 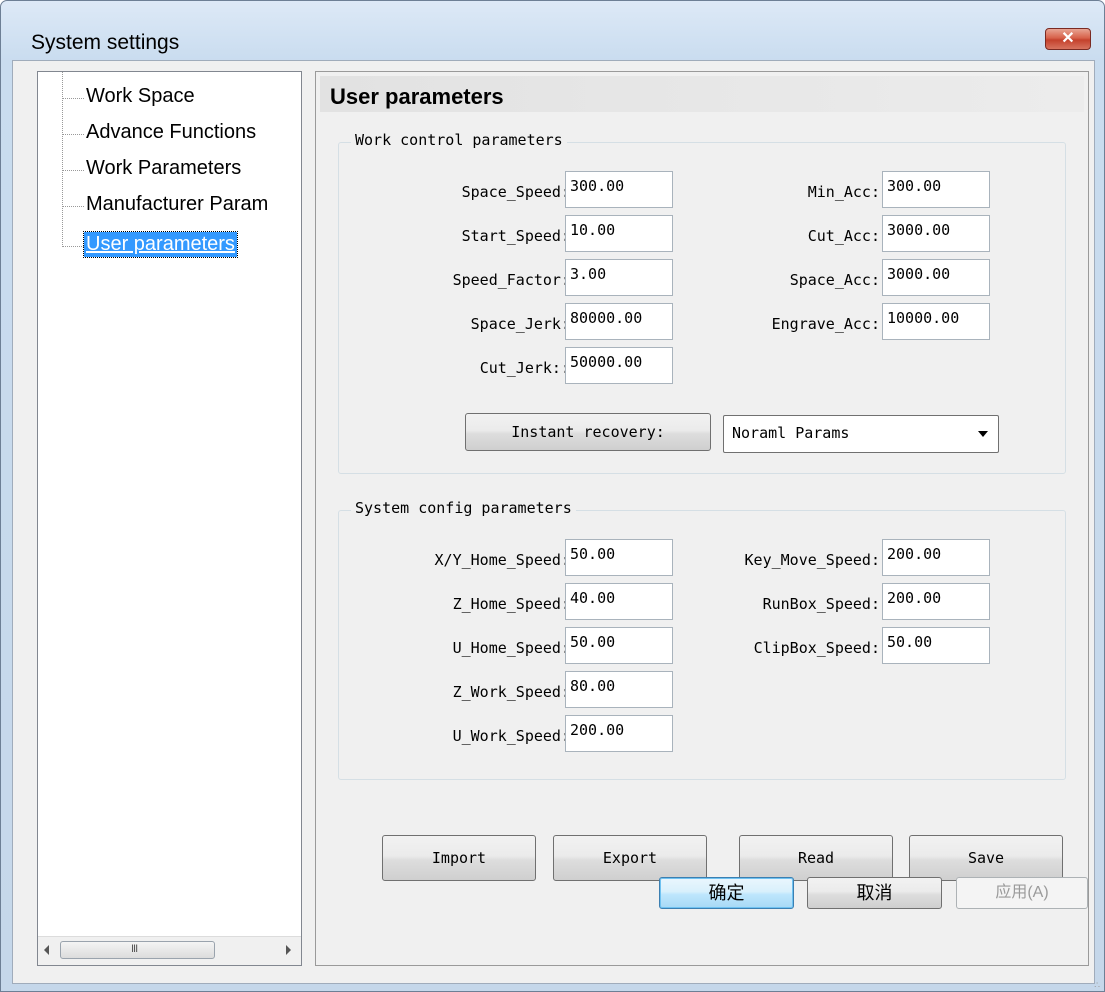 What do you see at coordinates (511, 648) in the screenshot?
I see `u-home-speed-label: U_Home_Speed:` at bounding box center [511, 648].